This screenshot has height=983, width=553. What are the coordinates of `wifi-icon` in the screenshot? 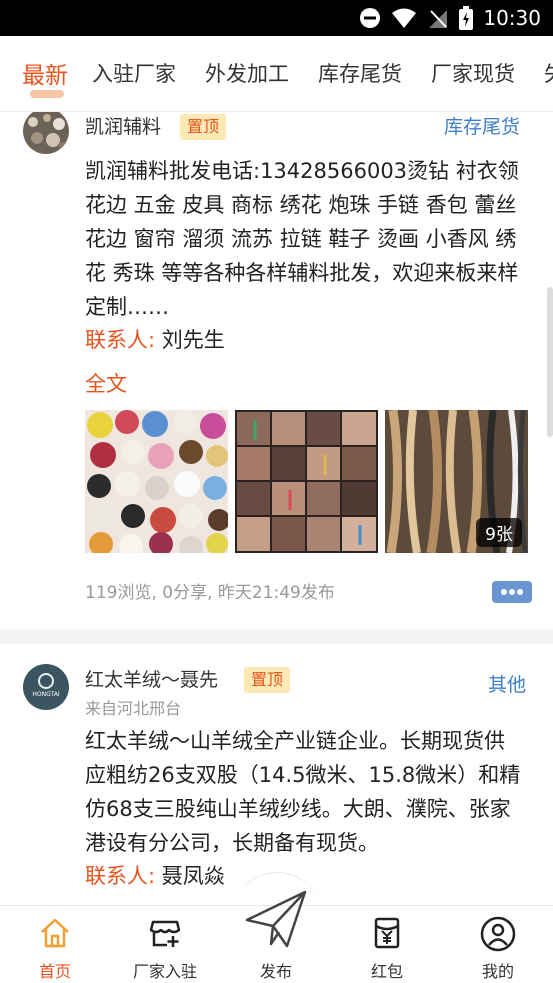 It's located at (404, 18).